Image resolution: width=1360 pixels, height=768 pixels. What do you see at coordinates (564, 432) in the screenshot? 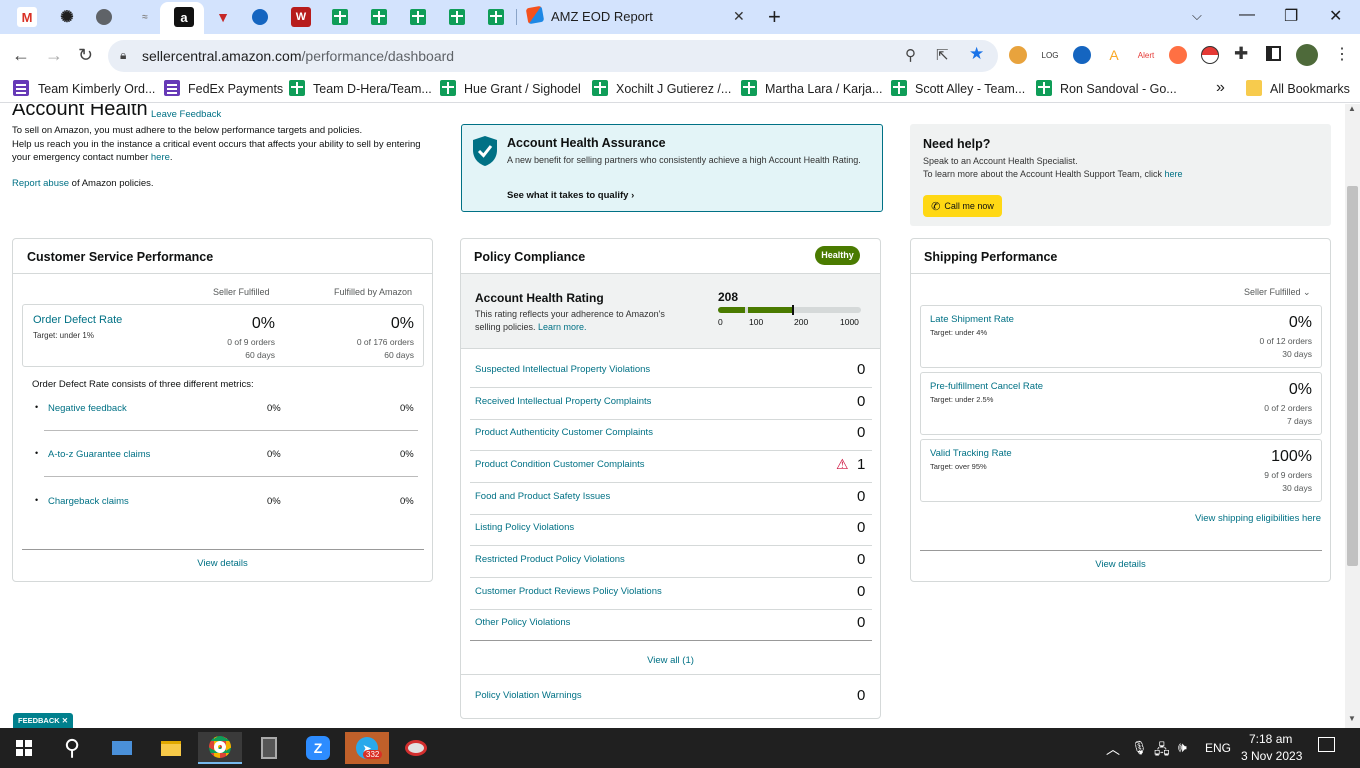
I see `policy-row-label: Product Authenticity Customer Complaints` at bounding box center [564, 432].